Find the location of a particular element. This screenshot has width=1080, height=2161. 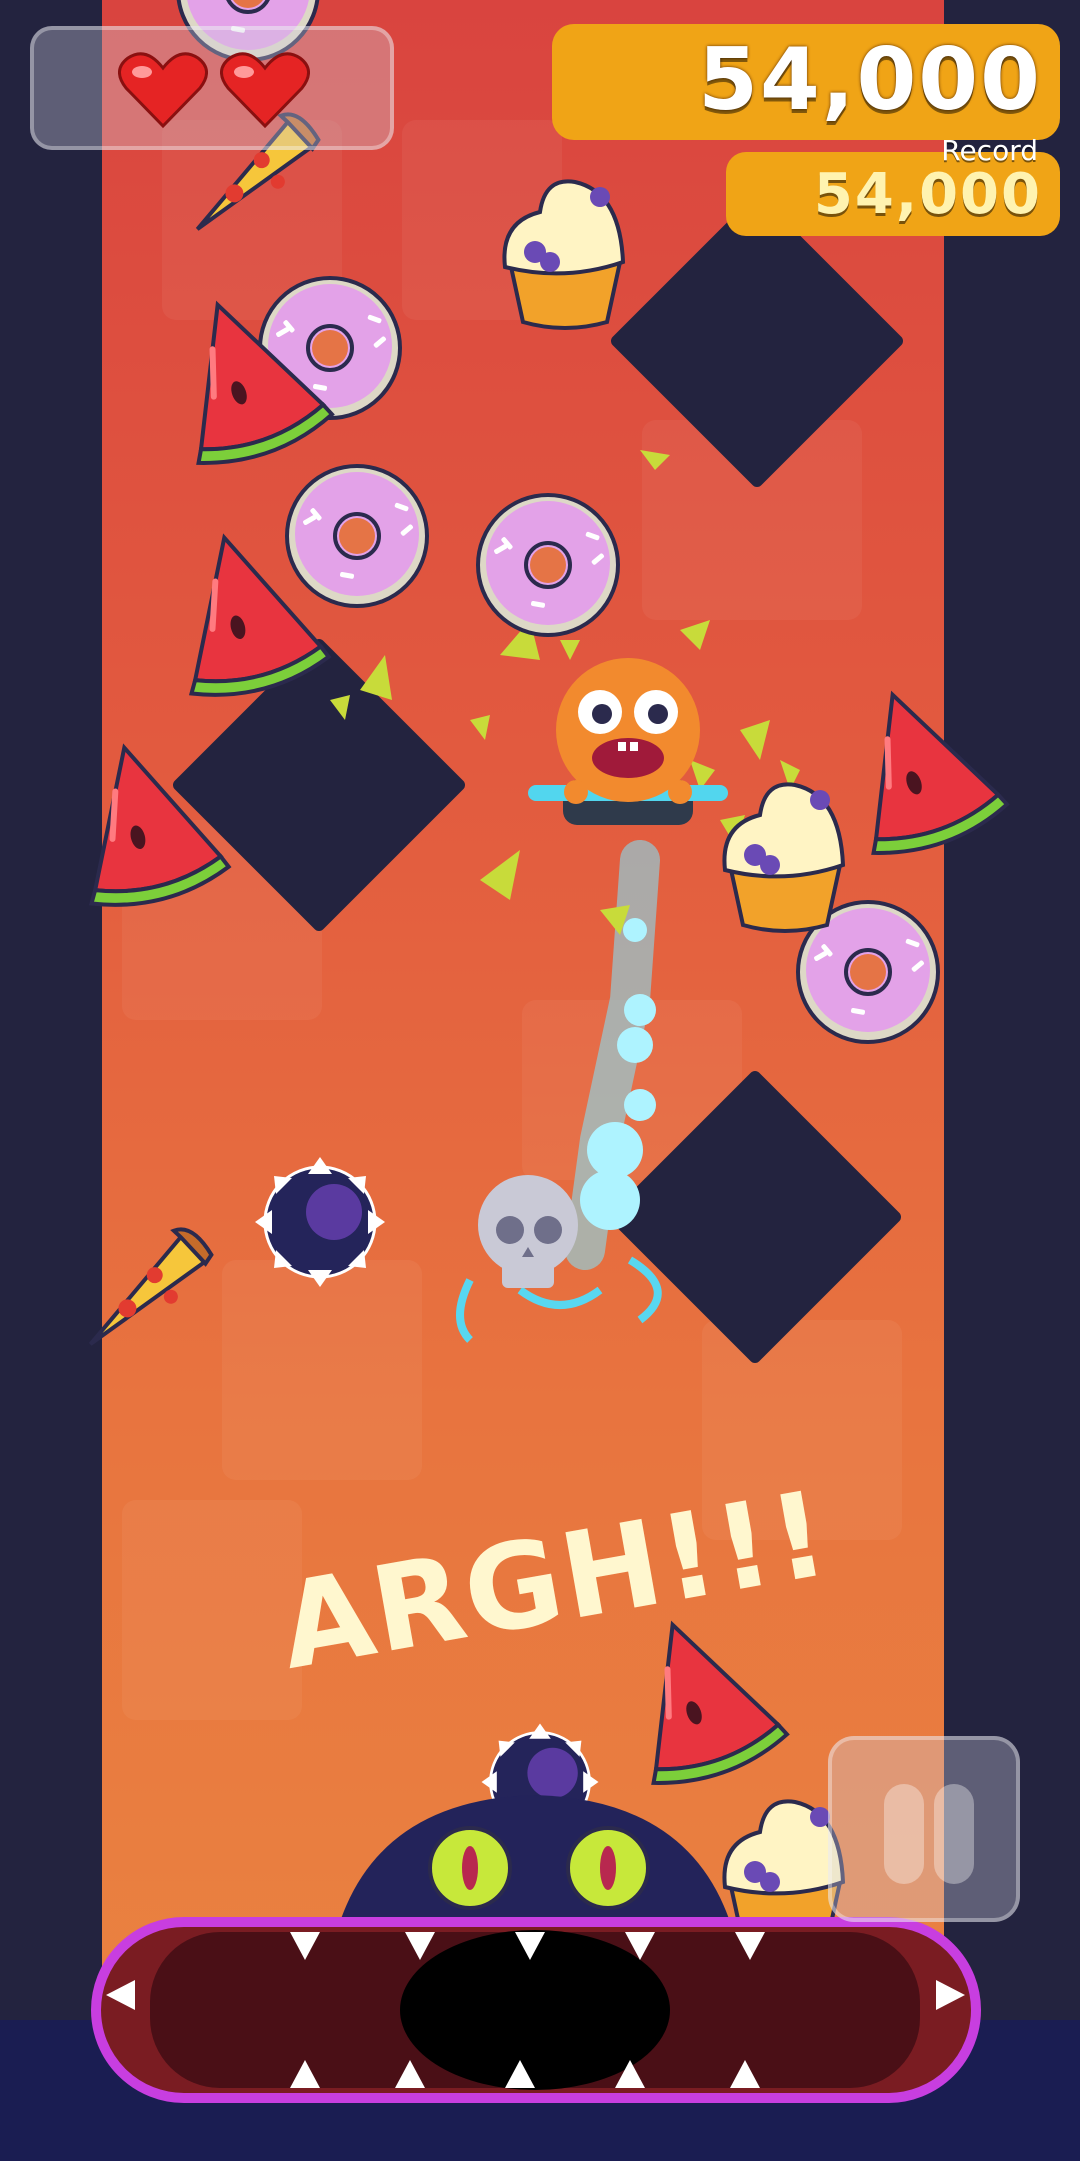

record-panel: Record 54,000 is located at coordinates (893, 185).